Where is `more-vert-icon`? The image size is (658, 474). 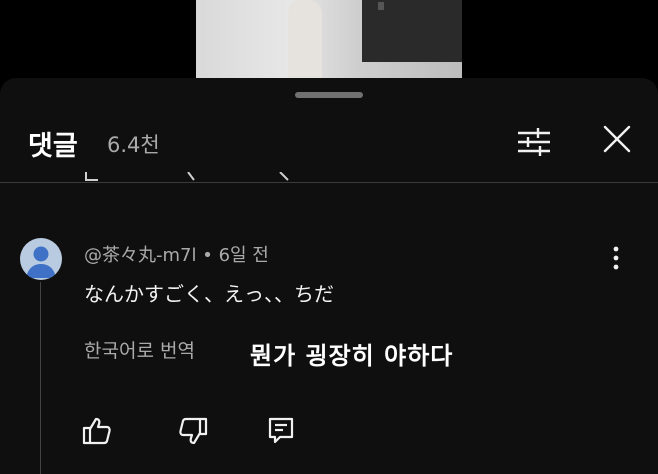 more-vert-icon is located at coordinates (616, 258).